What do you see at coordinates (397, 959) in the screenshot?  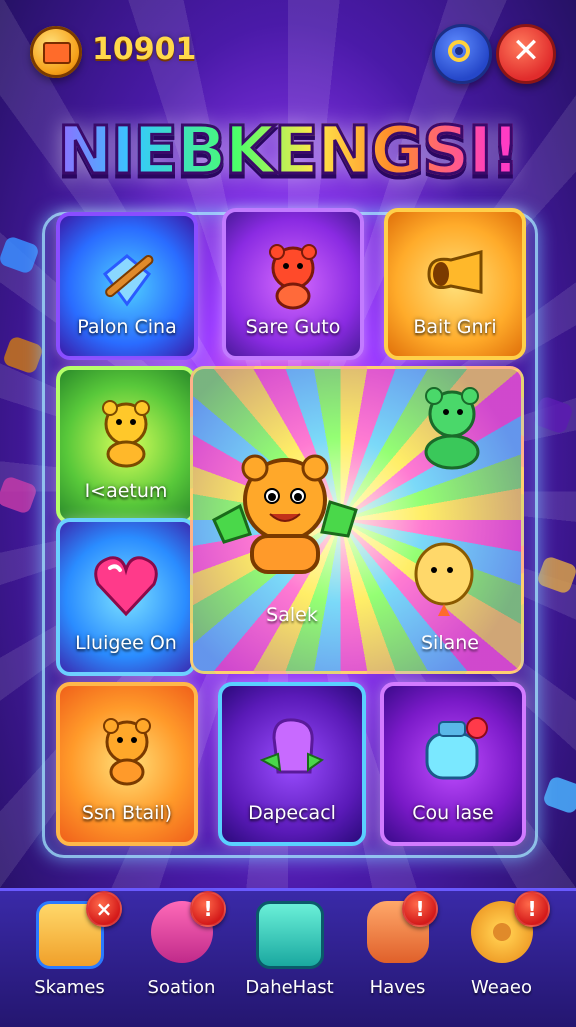 I see `nav-item-haves: ! Haves` at bounding box center [397, 959].